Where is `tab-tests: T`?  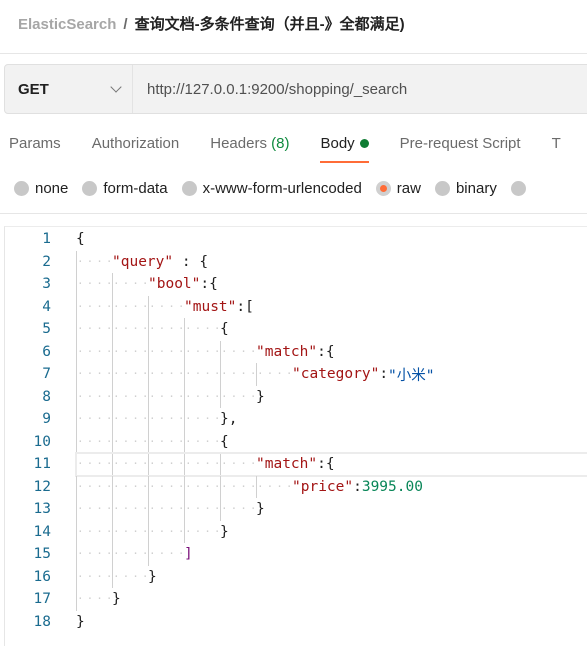 tab-tests: T is located at coordinates (556, 149).